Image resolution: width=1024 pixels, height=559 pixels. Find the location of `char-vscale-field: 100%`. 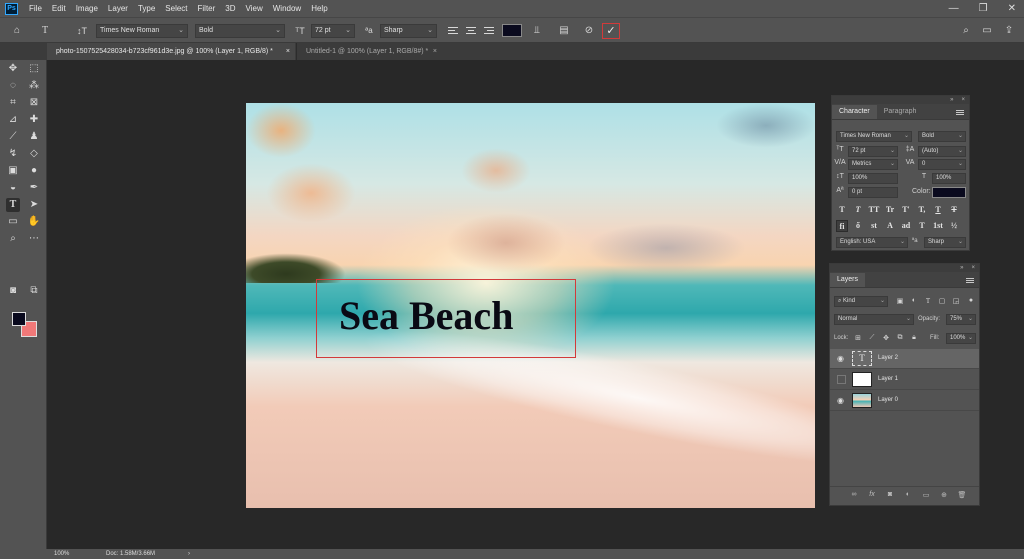

char-vscale-field: 100% is located at coordinates (873, 178).